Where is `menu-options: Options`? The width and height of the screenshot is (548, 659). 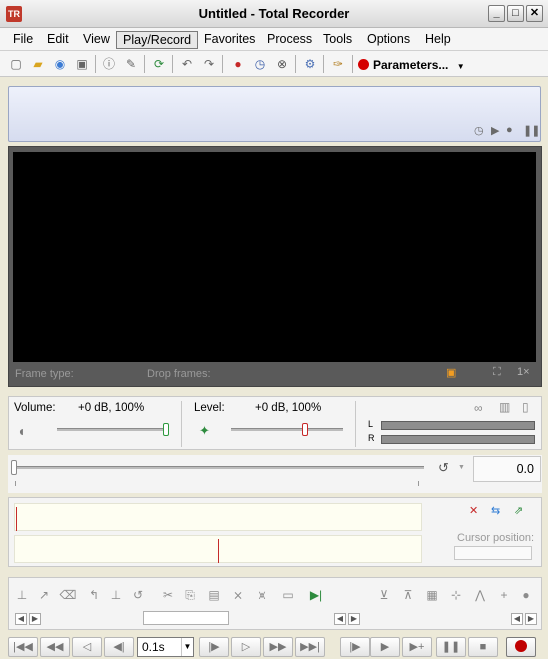
menu-options: Options is located at coordinates (388, 40).